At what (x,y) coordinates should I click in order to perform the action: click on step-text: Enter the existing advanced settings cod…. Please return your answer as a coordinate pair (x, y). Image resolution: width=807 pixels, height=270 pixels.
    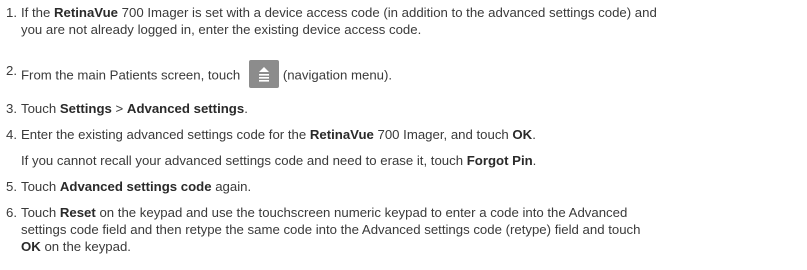
    Looking at the image, I should click on (278, 134).